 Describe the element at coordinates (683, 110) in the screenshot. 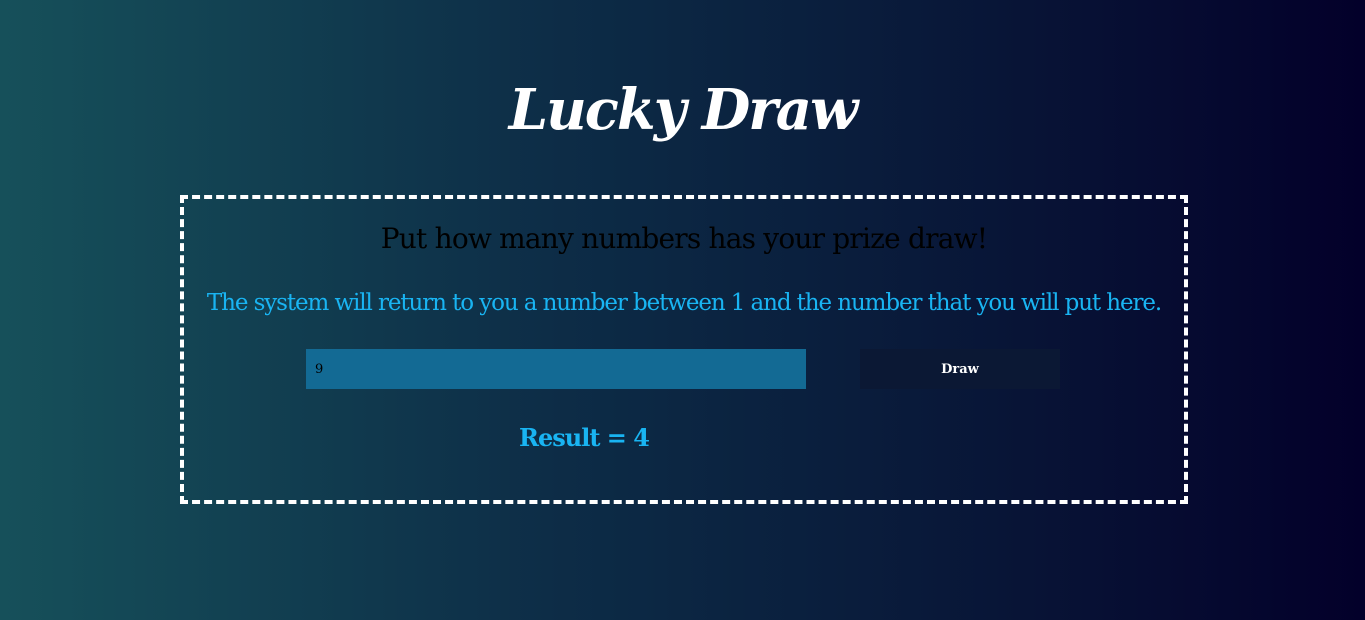

I see `page-title: Lucky Draw` at that location.